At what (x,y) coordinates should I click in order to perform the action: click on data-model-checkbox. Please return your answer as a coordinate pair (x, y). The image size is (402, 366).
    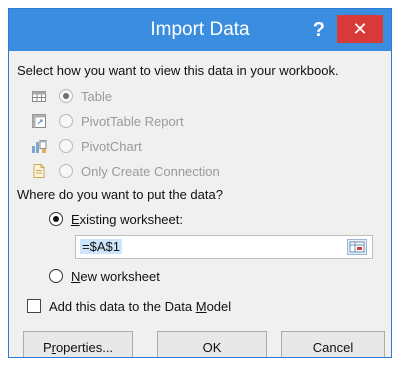
    Looking at the image, I should click on (34, 306).